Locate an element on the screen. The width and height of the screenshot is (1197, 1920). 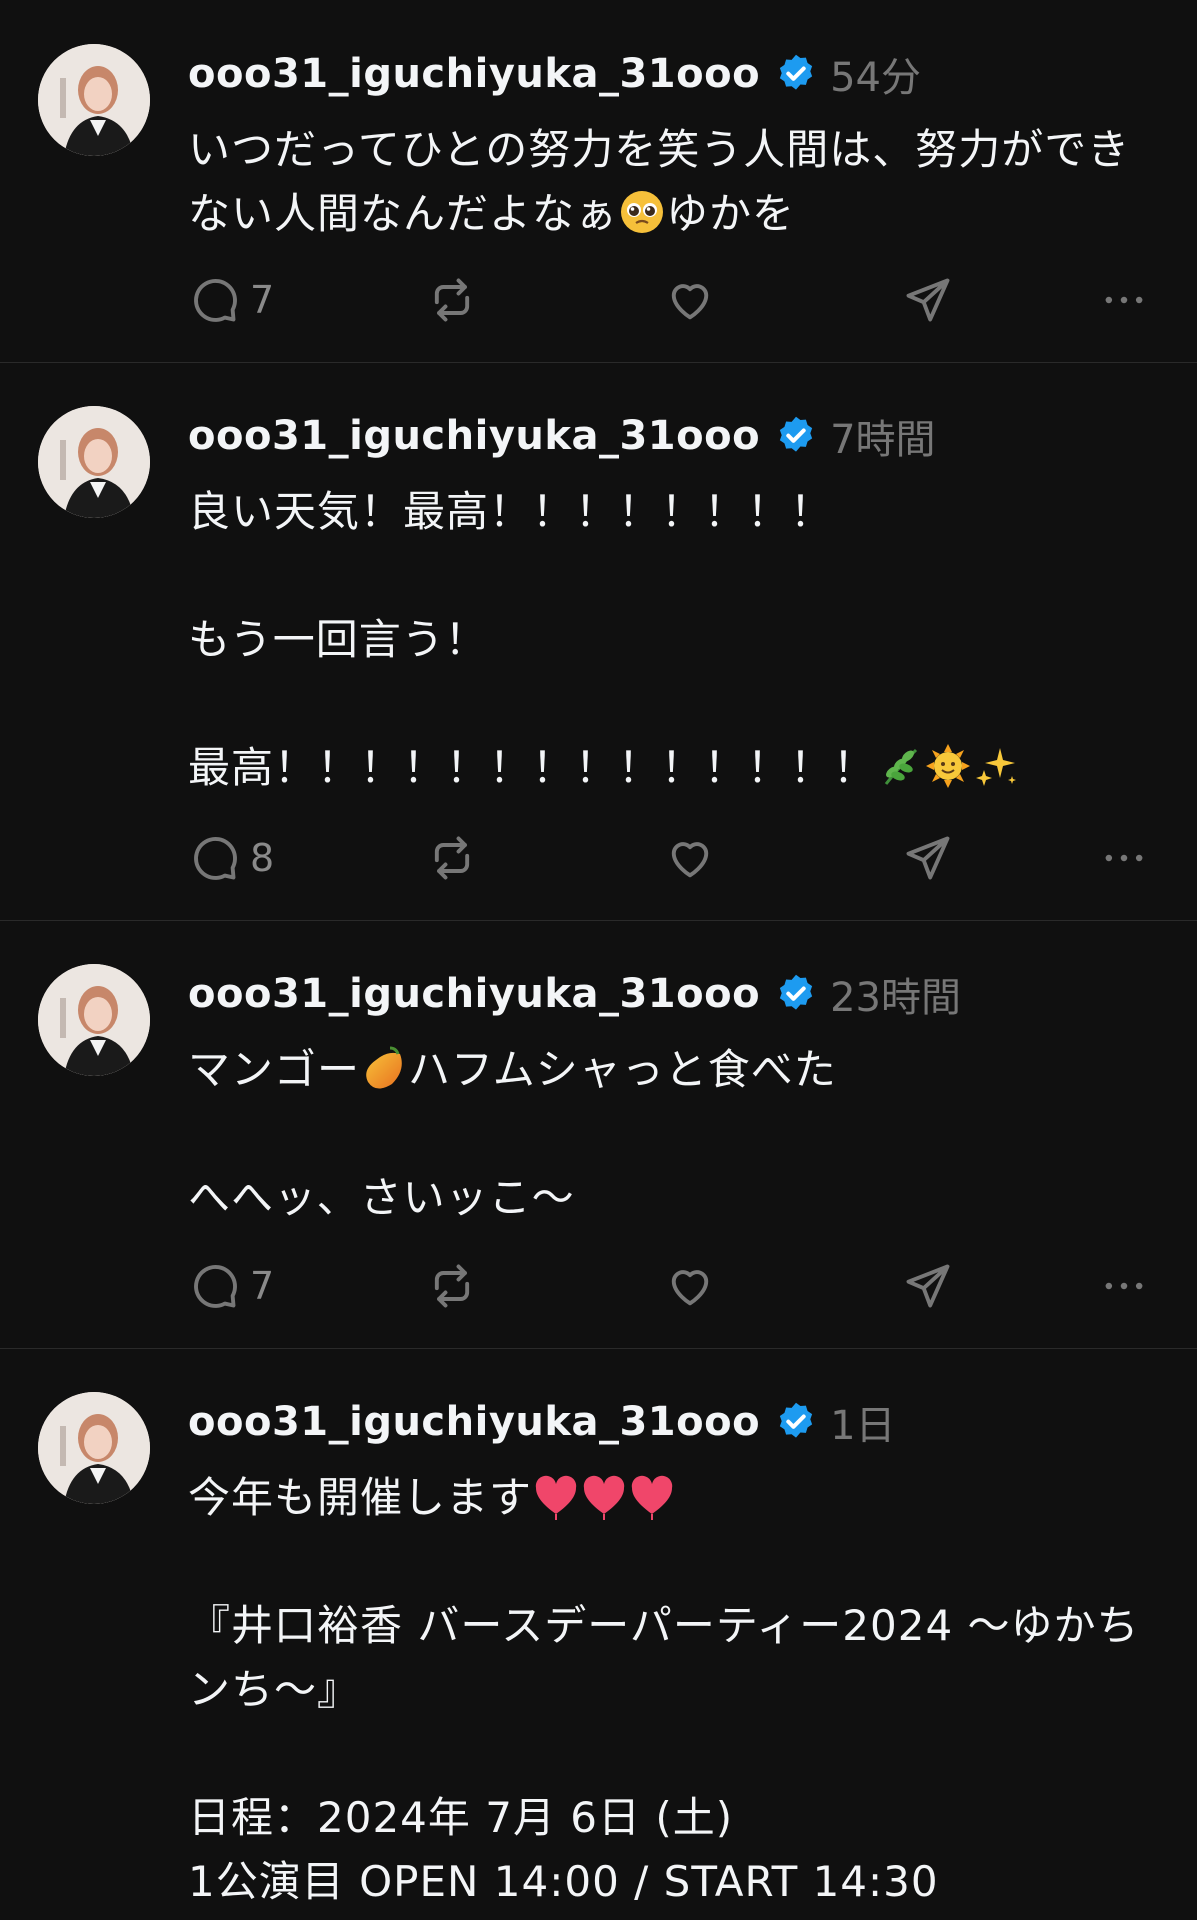
reply-count: 8 is located at coordinates (262, 858).